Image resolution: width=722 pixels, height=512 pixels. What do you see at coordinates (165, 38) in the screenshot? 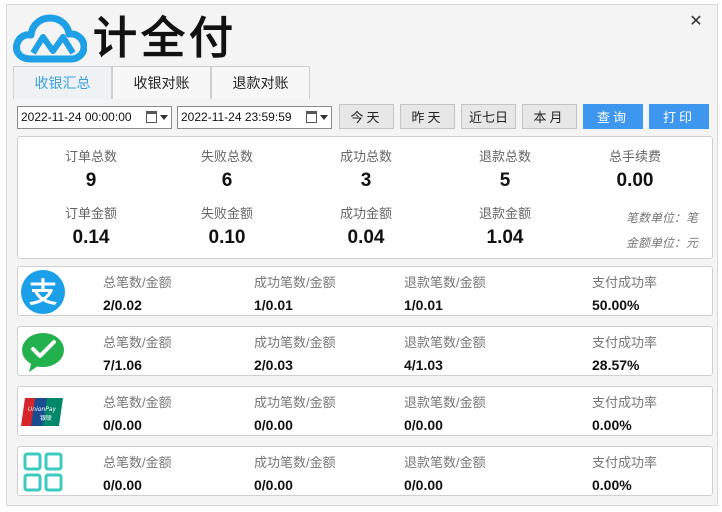
I see `app-title: 计全付` at bounding box center [165, 38].